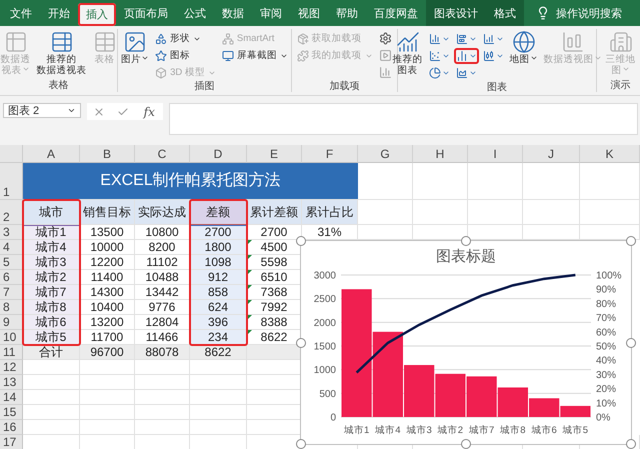 The height and width of the screenshot is (449, 640). What do you see at coordinates (385, 154) in the screenshot?
I see `column-header: G` at bounding box center [385, 154].